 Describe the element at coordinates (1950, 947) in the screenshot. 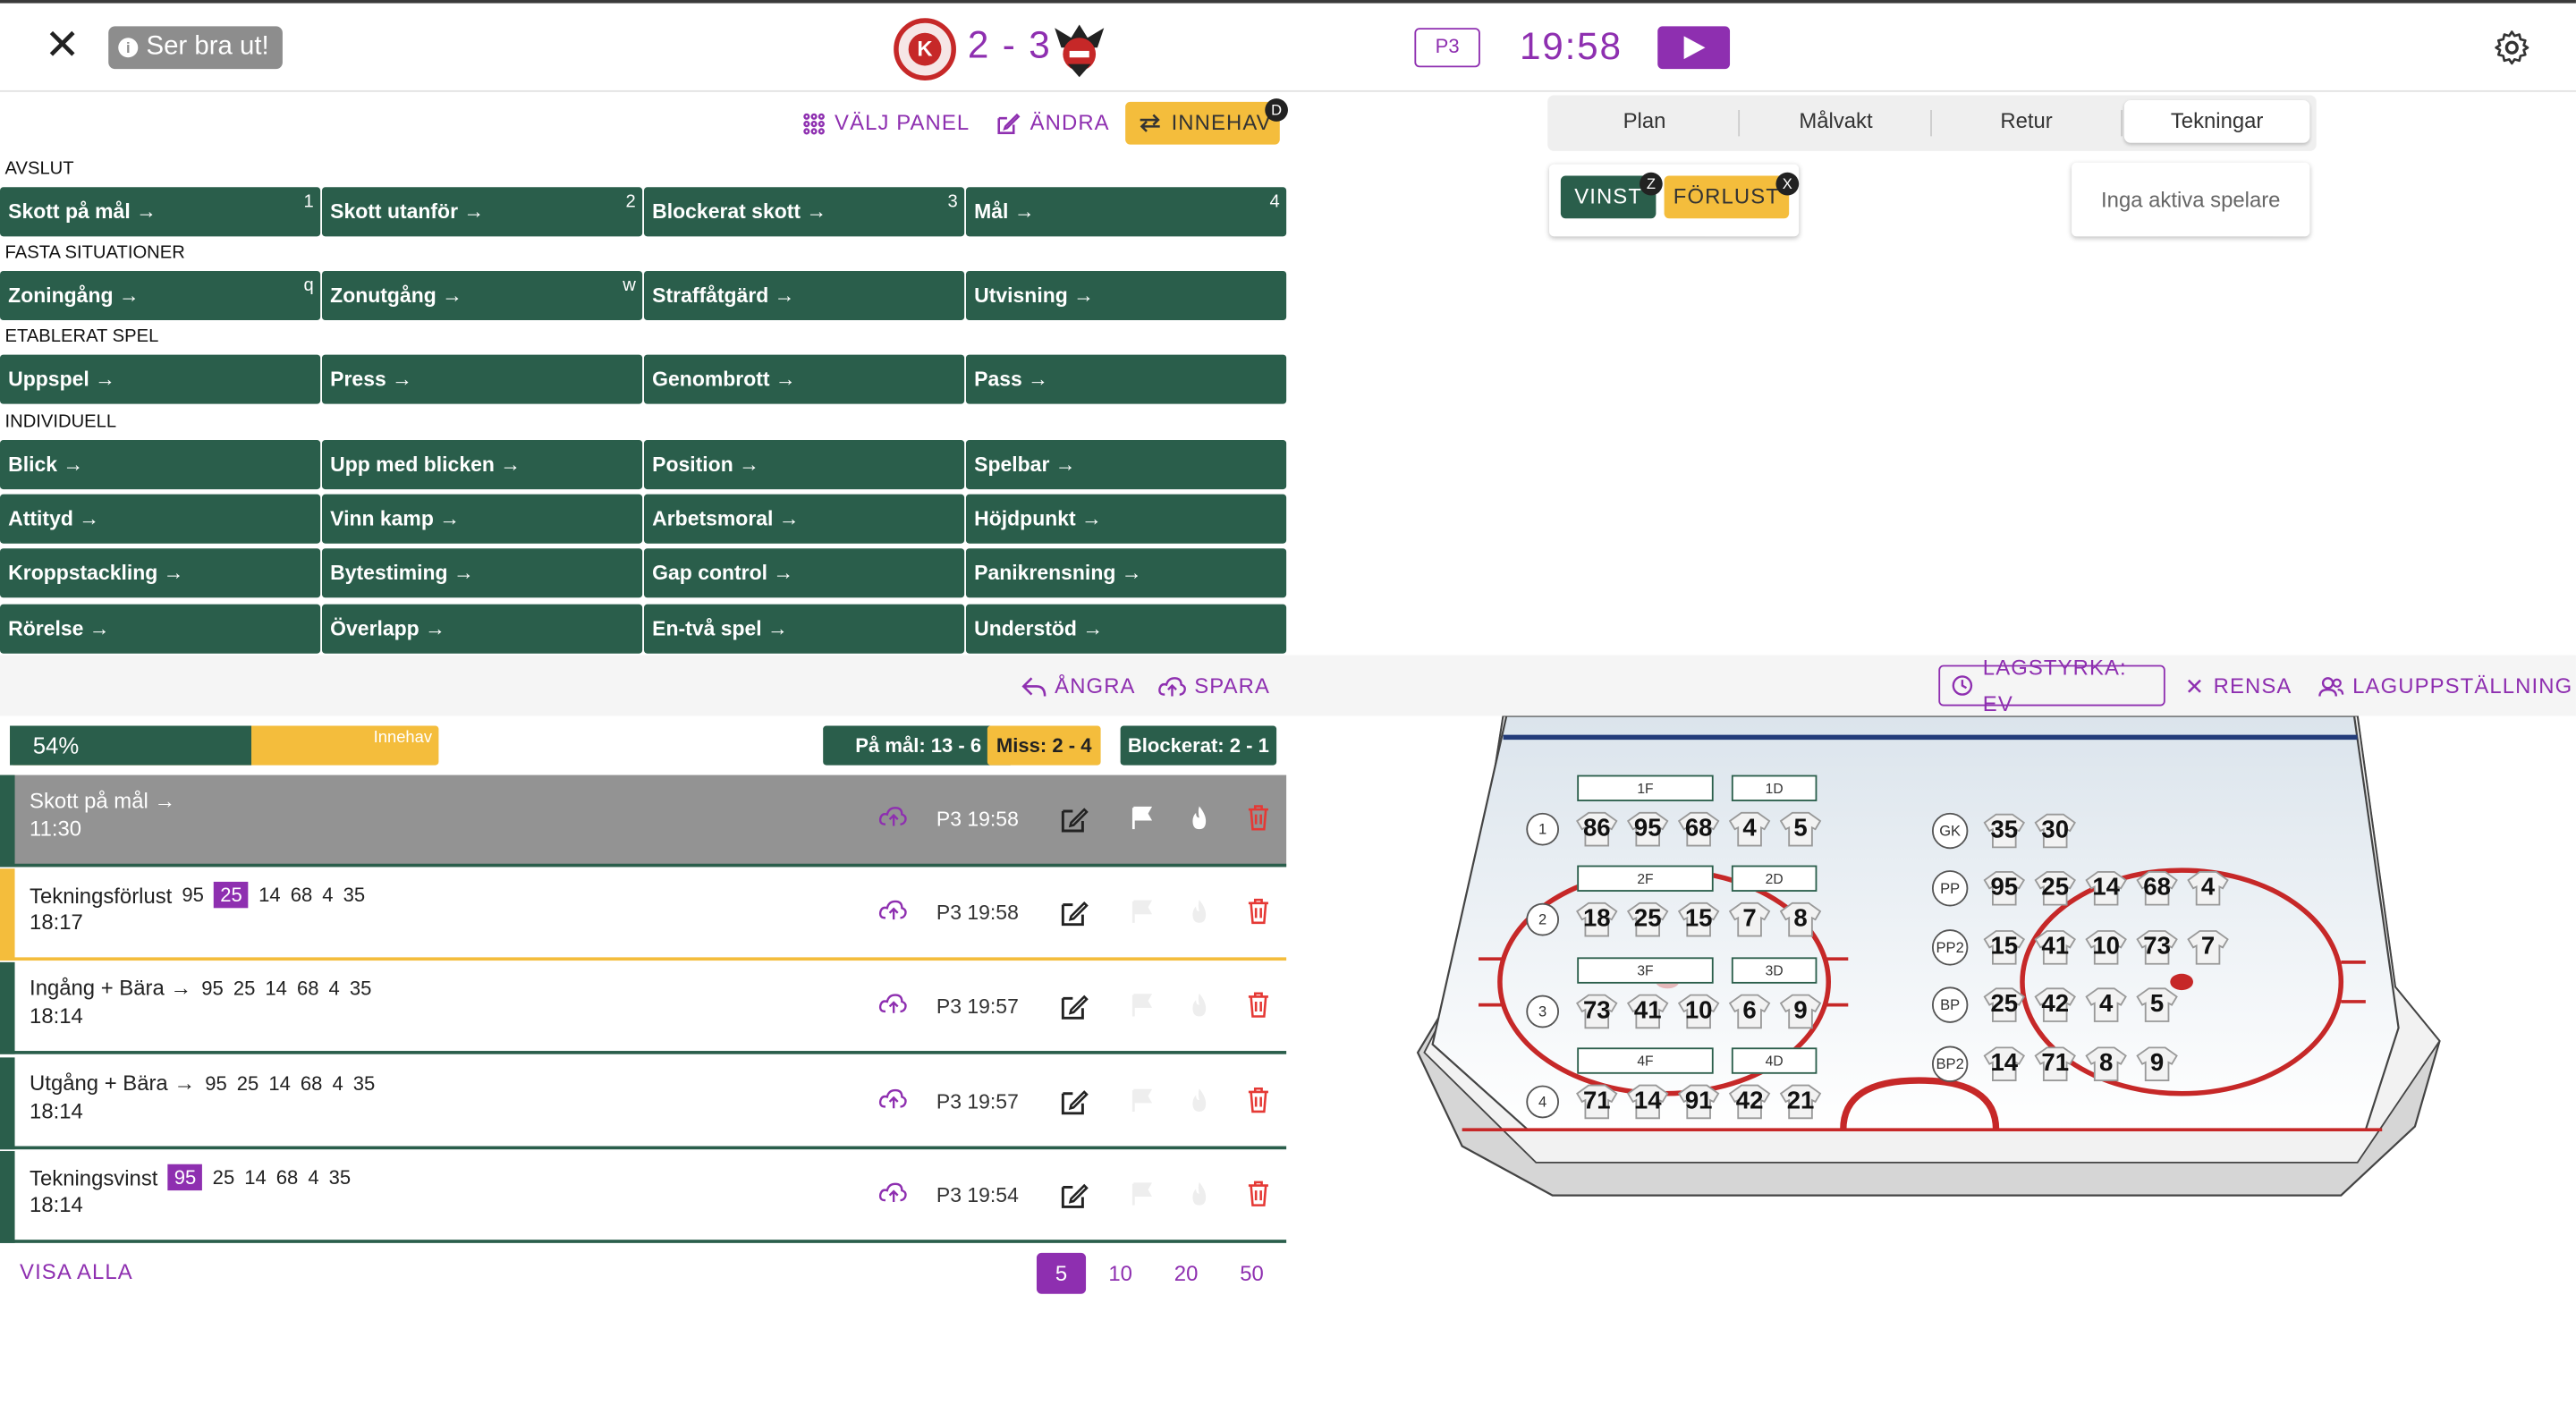

I see `special-team-label: PP2` at that location.